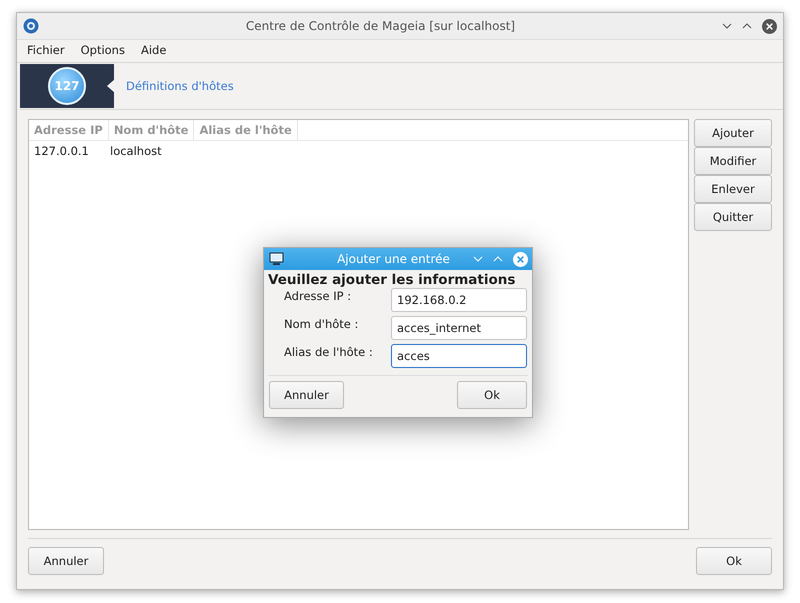  Describe the element at coordinates (380, 26) in the screenshot. I see `window-title: Centre de Contrôle de Mageia [sur localhost]` at that location.